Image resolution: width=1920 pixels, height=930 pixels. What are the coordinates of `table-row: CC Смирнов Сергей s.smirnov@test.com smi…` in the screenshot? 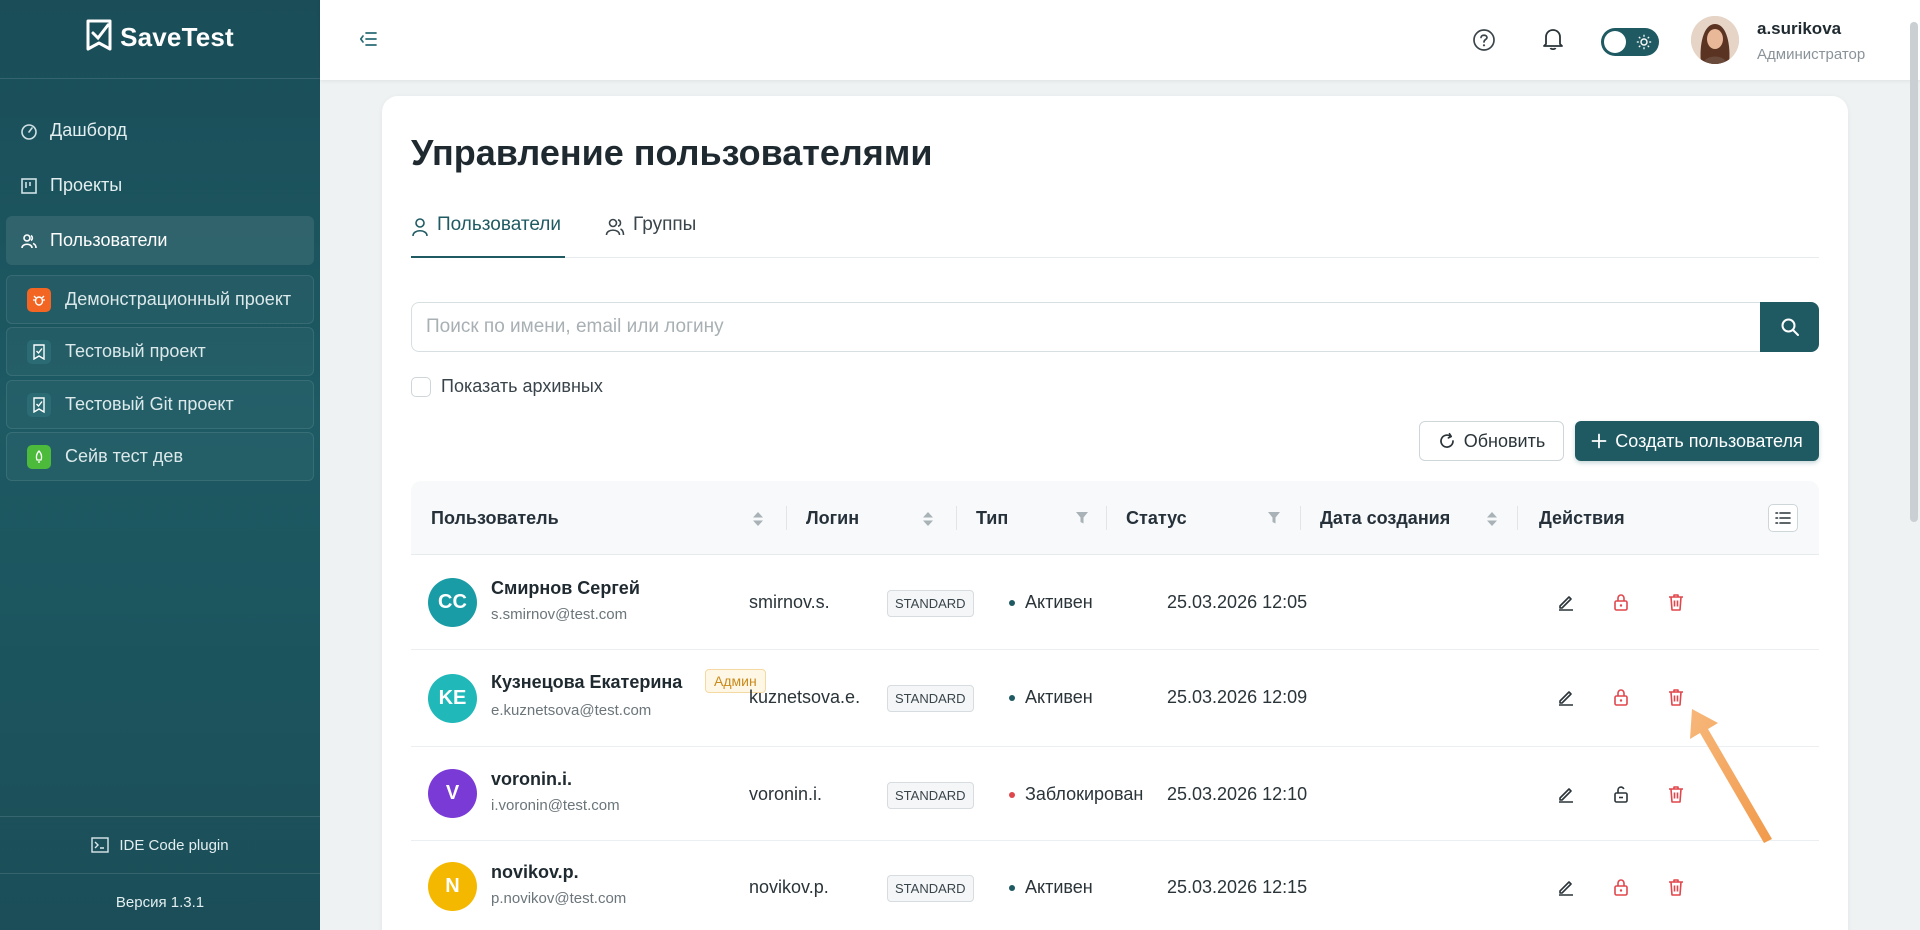 It's located at (1115, 602).